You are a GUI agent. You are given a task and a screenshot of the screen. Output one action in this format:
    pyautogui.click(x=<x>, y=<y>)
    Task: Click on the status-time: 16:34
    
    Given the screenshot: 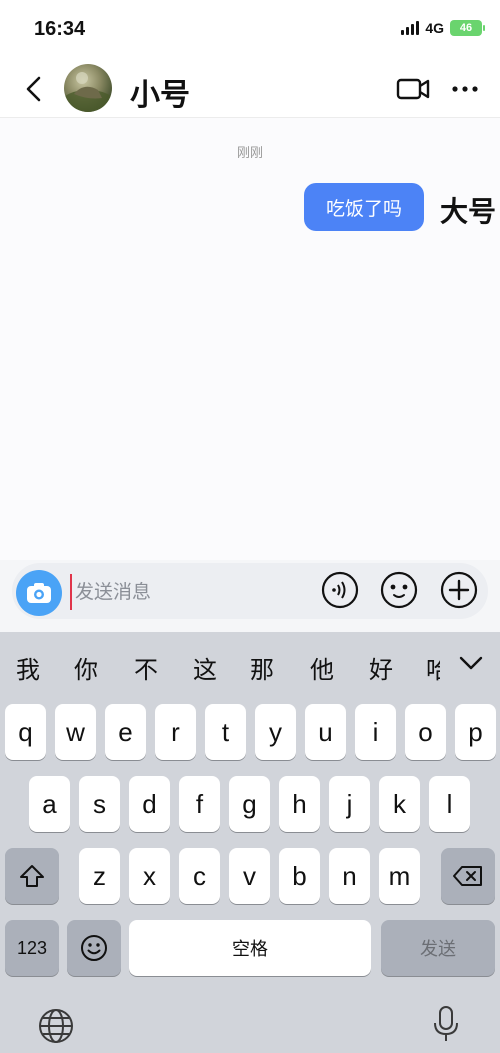 What is the action you would take?
    pyautogui.click(x=60, y=29)
    